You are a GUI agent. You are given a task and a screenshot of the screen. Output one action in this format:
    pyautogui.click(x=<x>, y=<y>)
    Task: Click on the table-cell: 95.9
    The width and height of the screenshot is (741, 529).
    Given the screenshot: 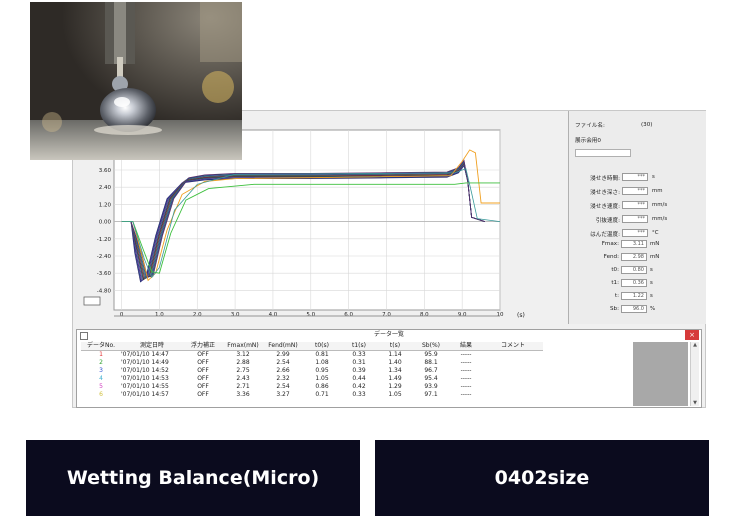 What is the action you would take?
    pyautogui.click(x=431, y=354)
    